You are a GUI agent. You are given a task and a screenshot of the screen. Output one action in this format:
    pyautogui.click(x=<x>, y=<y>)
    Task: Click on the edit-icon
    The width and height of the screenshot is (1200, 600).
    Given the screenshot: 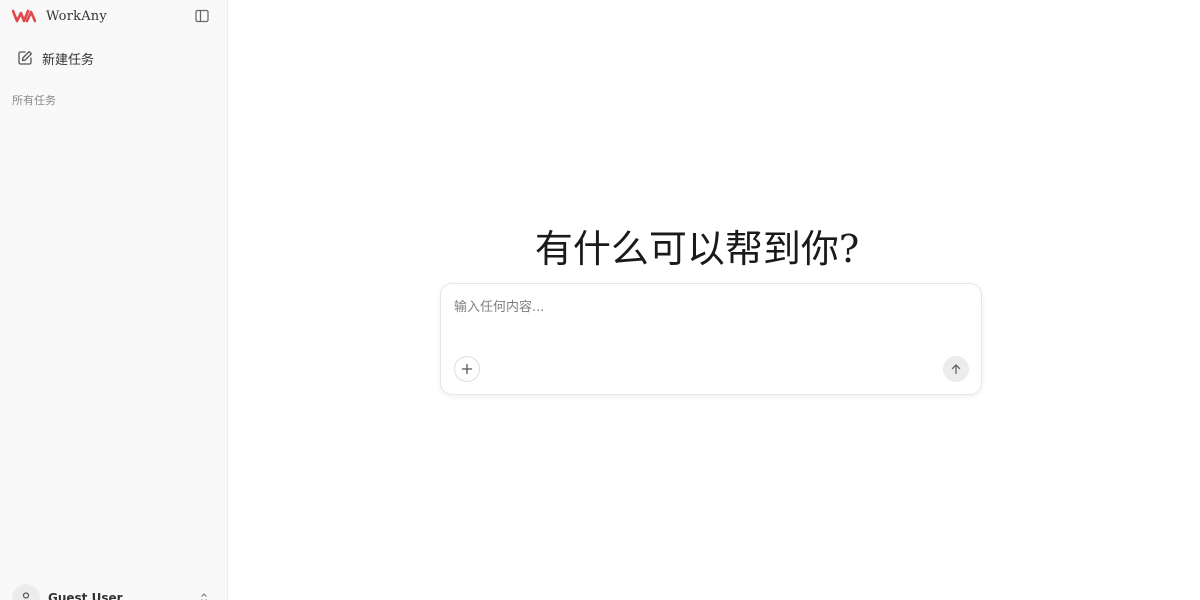 What is the action you would take?
    pyautogui.click(x=25, y=57)
    